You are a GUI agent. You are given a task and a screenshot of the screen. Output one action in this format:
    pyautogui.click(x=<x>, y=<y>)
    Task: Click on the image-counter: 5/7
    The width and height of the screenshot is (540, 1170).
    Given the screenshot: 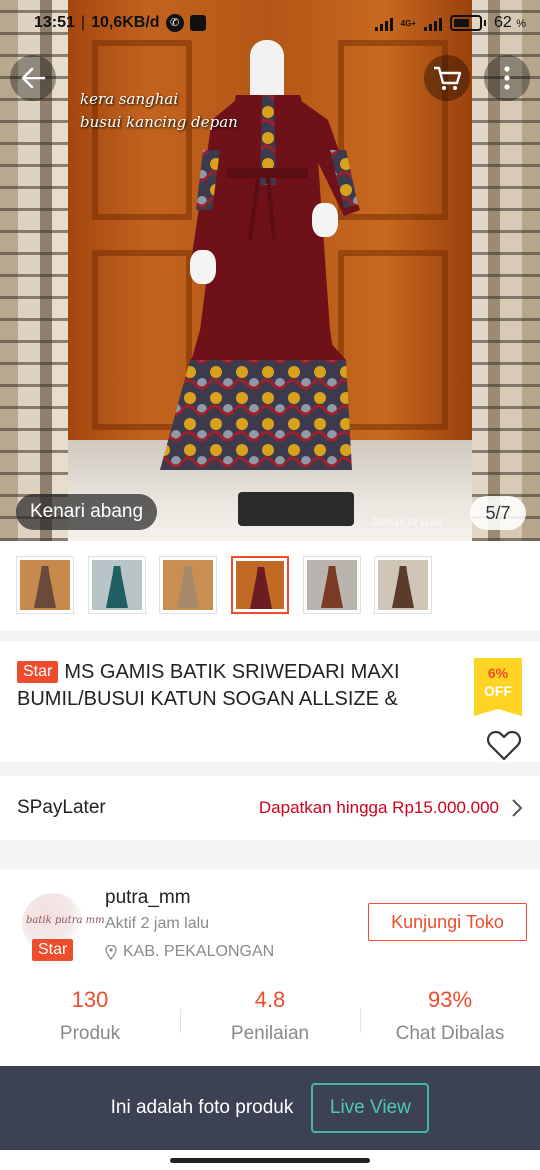 What is the action you would take?
    pyautogui.click(x=498, y=513)
    